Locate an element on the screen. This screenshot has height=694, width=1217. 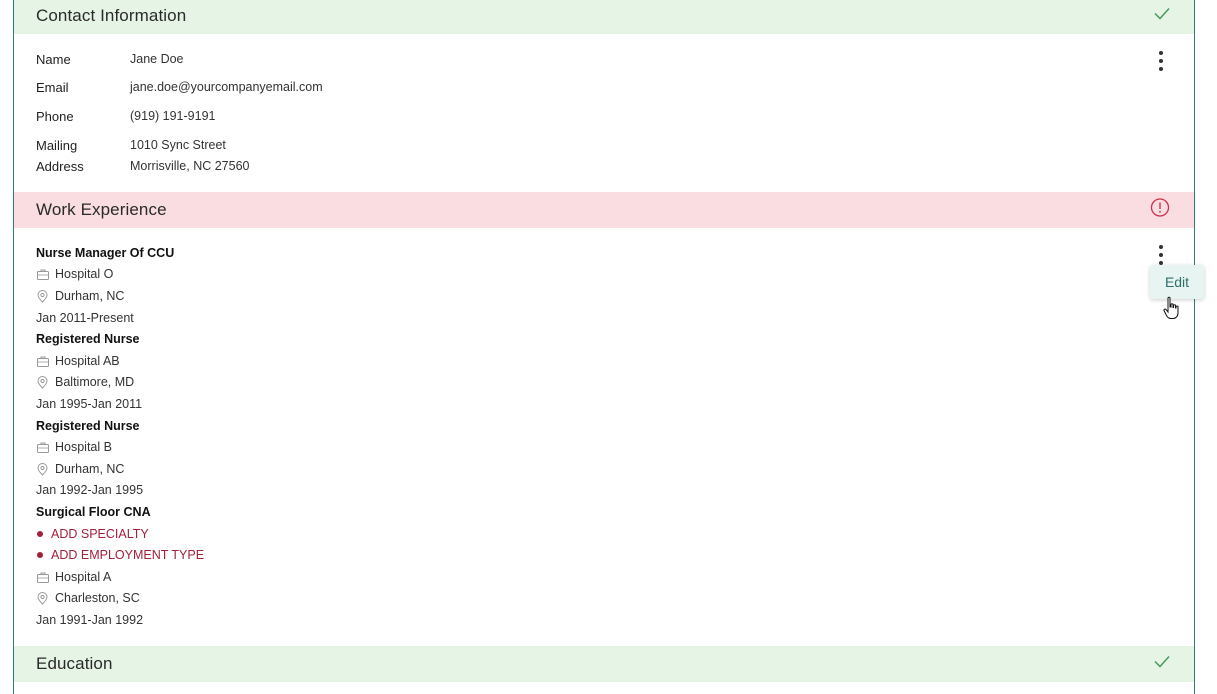
phone-label: Phone is located at coordinates (55, 116).